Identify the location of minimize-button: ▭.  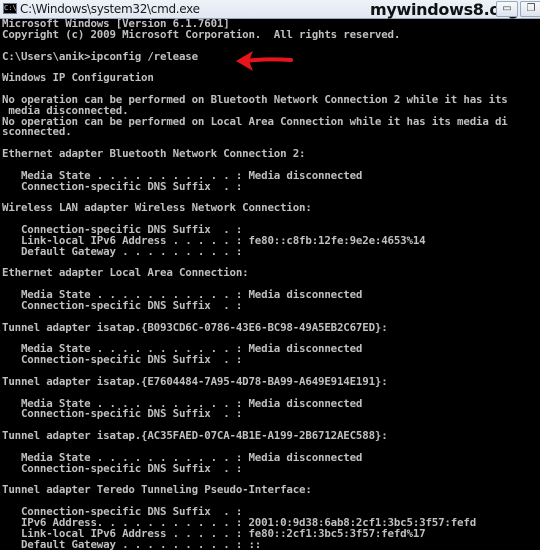
(507, 9).